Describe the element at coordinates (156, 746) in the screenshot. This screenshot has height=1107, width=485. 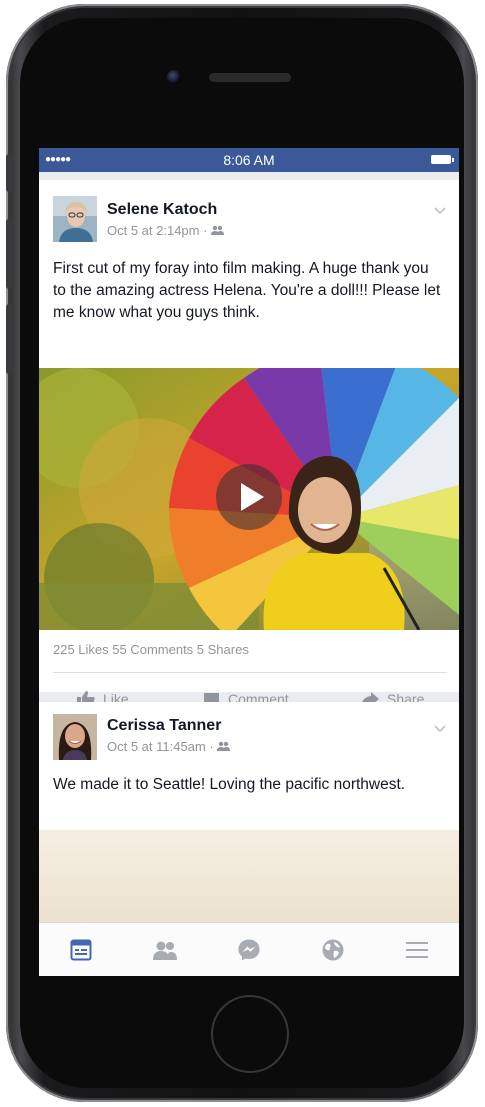
I see `post-timestamp: Oct 5 at 11:45am` at that location.